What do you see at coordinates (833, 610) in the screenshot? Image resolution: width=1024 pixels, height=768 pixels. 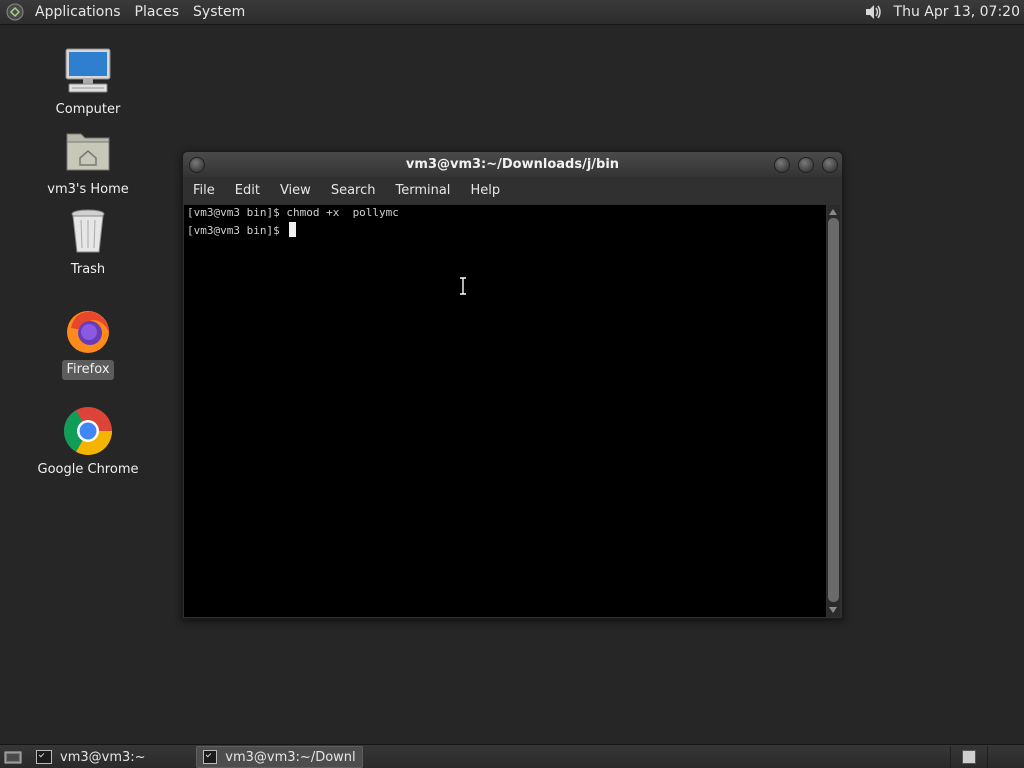 I see `scroll-down-arrow-icon` at bounding box center [833, 610].